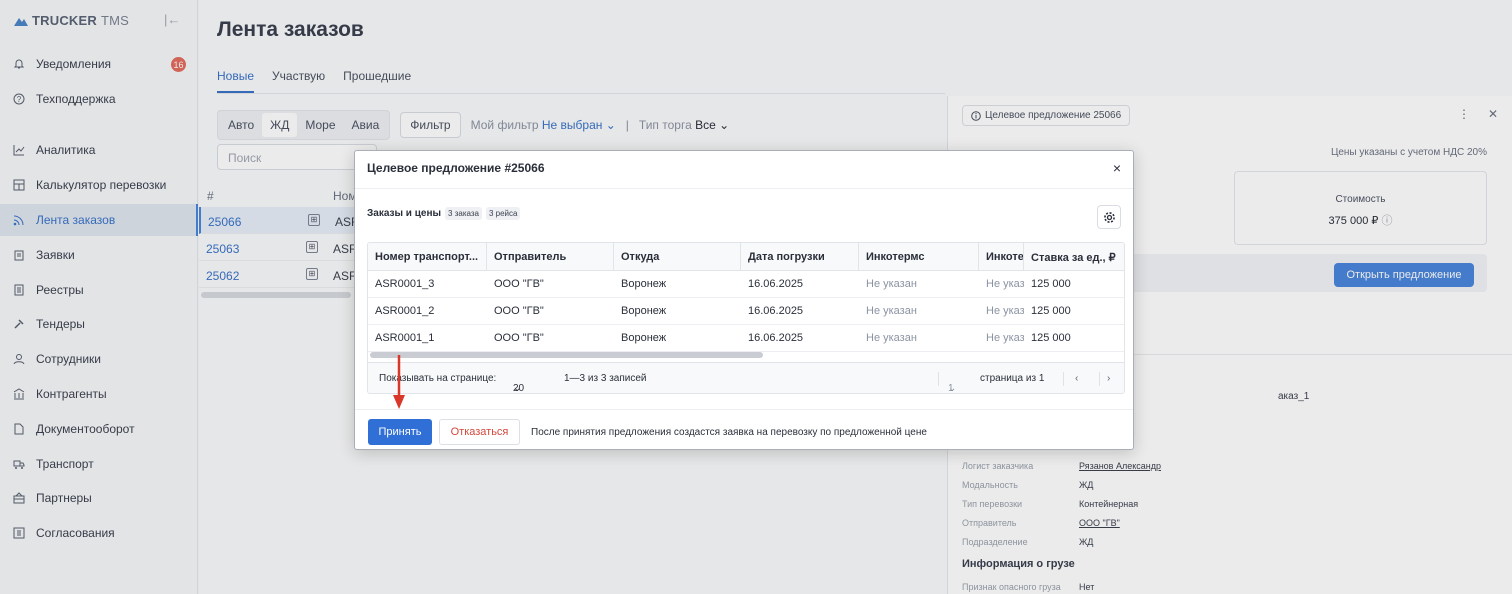 The image size is (1512, 594). Describe the element at coordinates (566, 355) in the screenshot. I see `table-scrollbar` at that location.